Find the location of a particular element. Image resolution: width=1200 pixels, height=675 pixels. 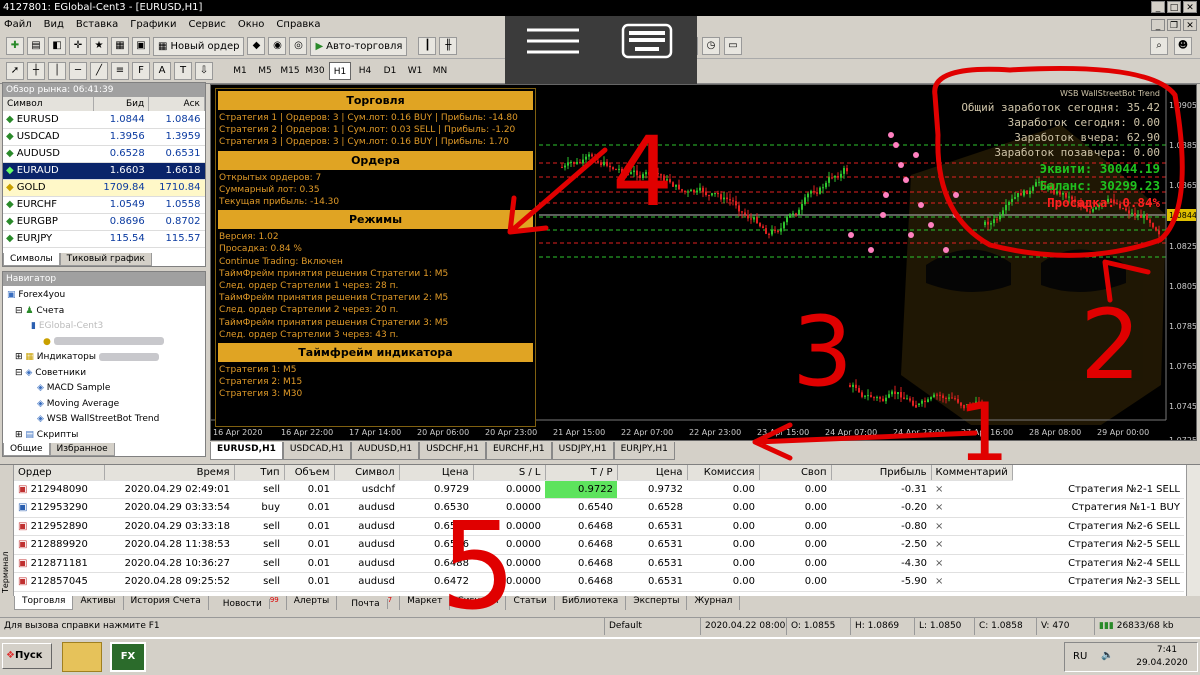

minimize-button: _ is located at coordinates (1158, 7).